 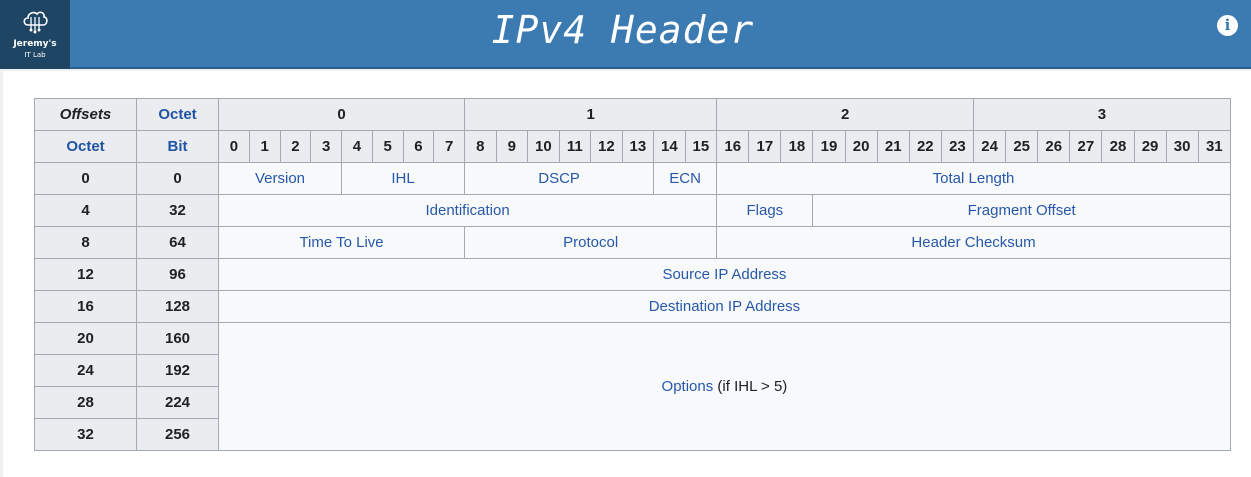 I want to click on options-link: Options, so click(x=688, y=386).